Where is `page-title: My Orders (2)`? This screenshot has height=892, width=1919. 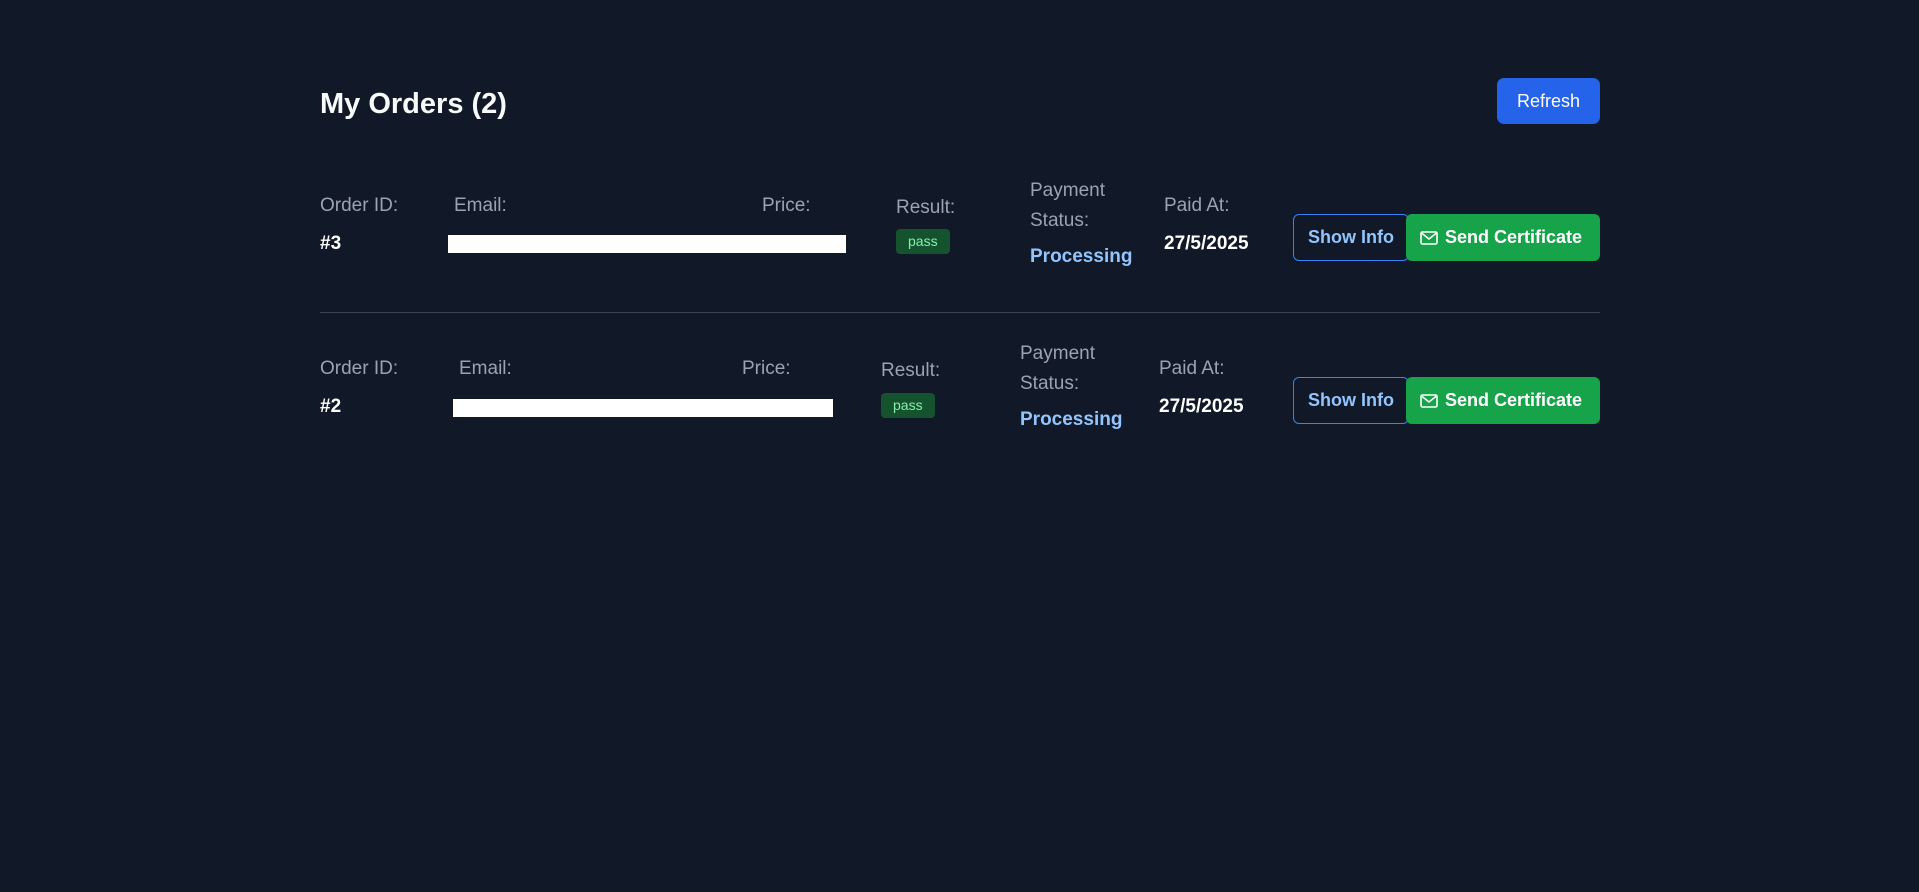
page-title: My Orders (2) is located at coordinates (413, 104).